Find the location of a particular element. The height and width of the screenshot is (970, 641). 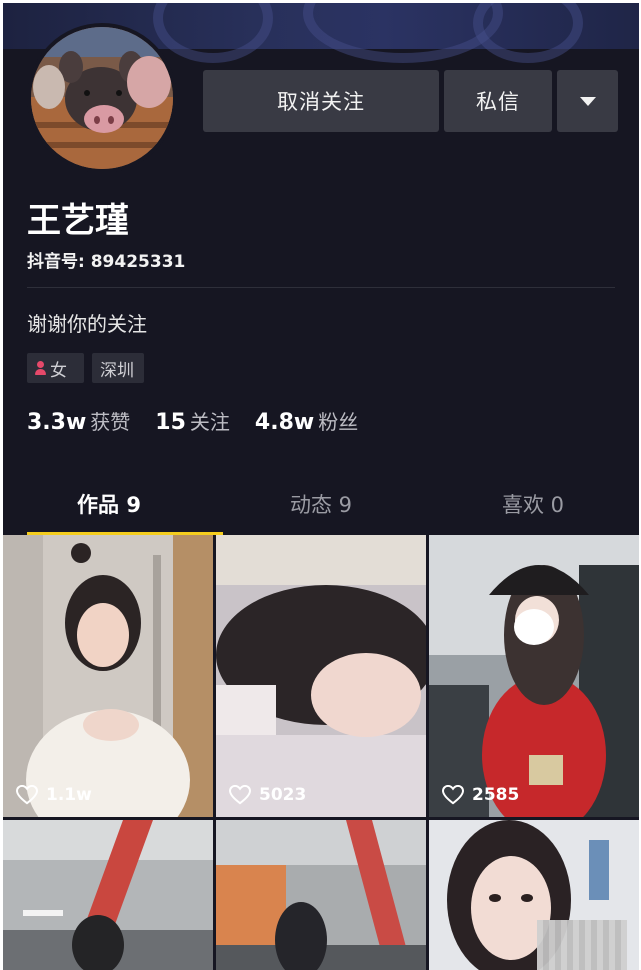

stat-label: 获赞 is located at coordinates (110, 422).